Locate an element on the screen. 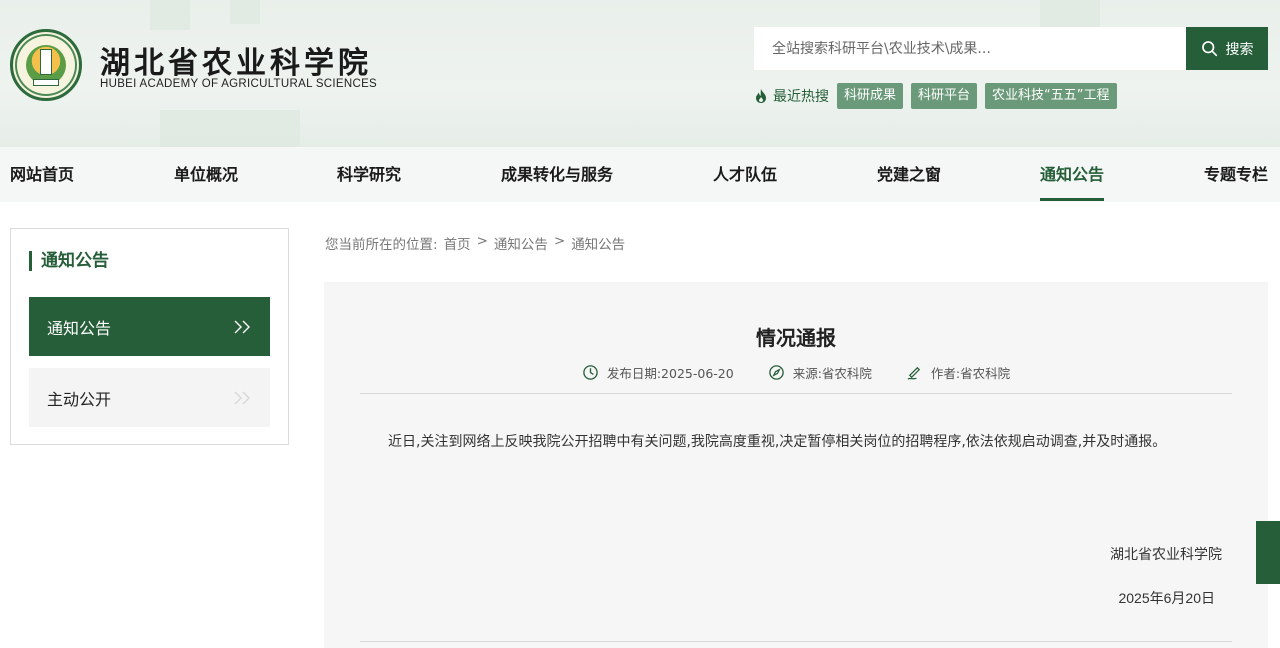 The image size is (1280, 648). search-button-label: 搜索 is located at coordinates (1239, 49).